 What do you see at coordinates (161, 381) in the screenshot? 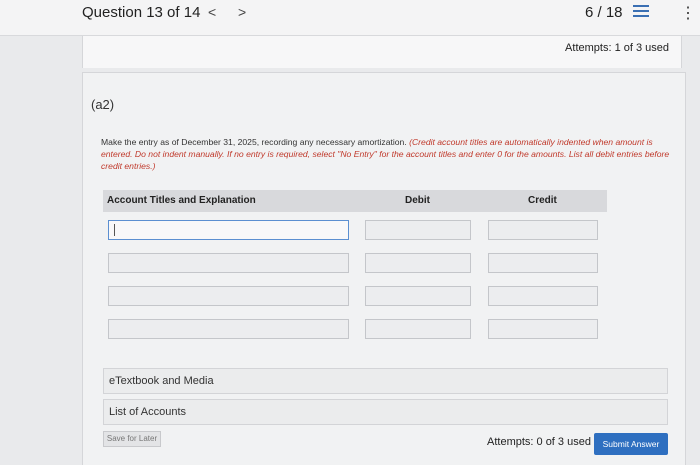
I see `etextbook-media-label: eTextbook and Media` at bounding box center [161, 381].